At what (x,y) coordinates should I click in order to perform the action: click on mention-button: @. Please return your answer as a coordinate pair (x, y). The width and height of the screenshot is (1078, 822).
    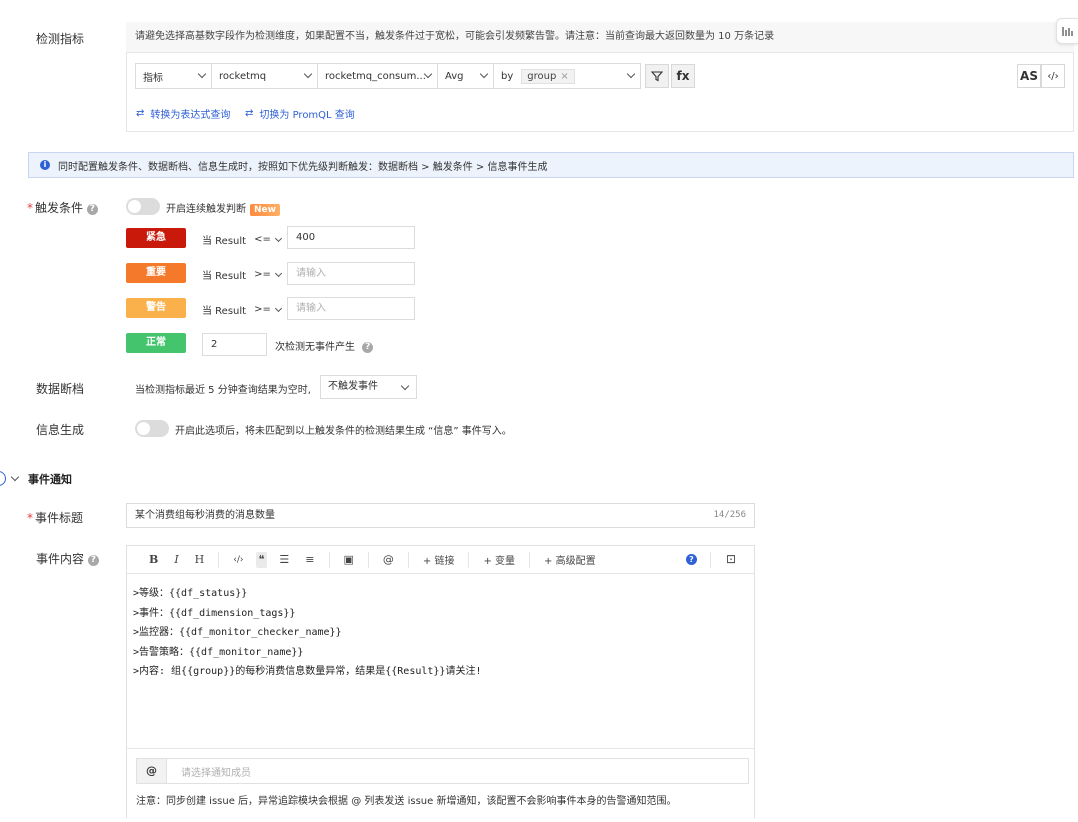
    Looking at the image, I should click on (388, 560).